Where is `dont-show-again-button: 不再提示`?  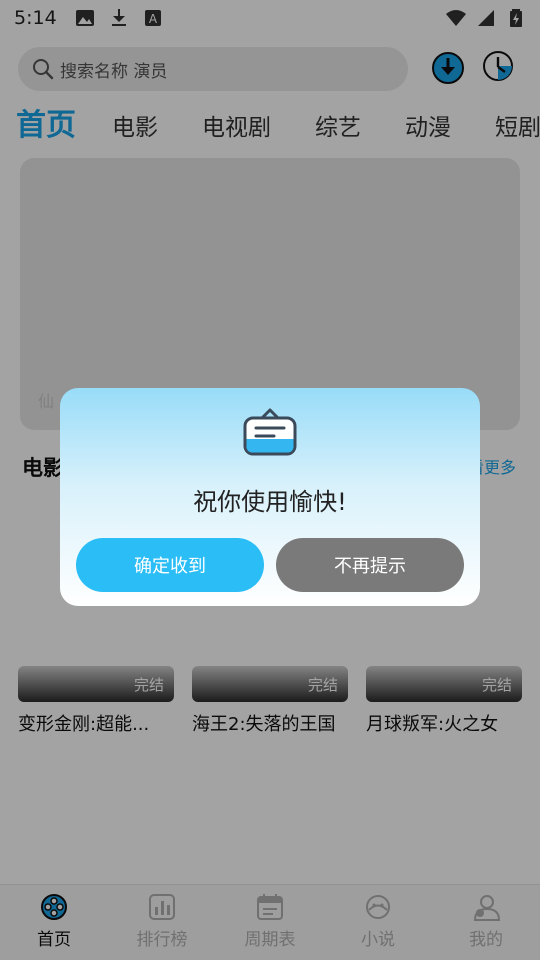
dont-show-again-button: 不再提示 is located at coordinates (370, 565).